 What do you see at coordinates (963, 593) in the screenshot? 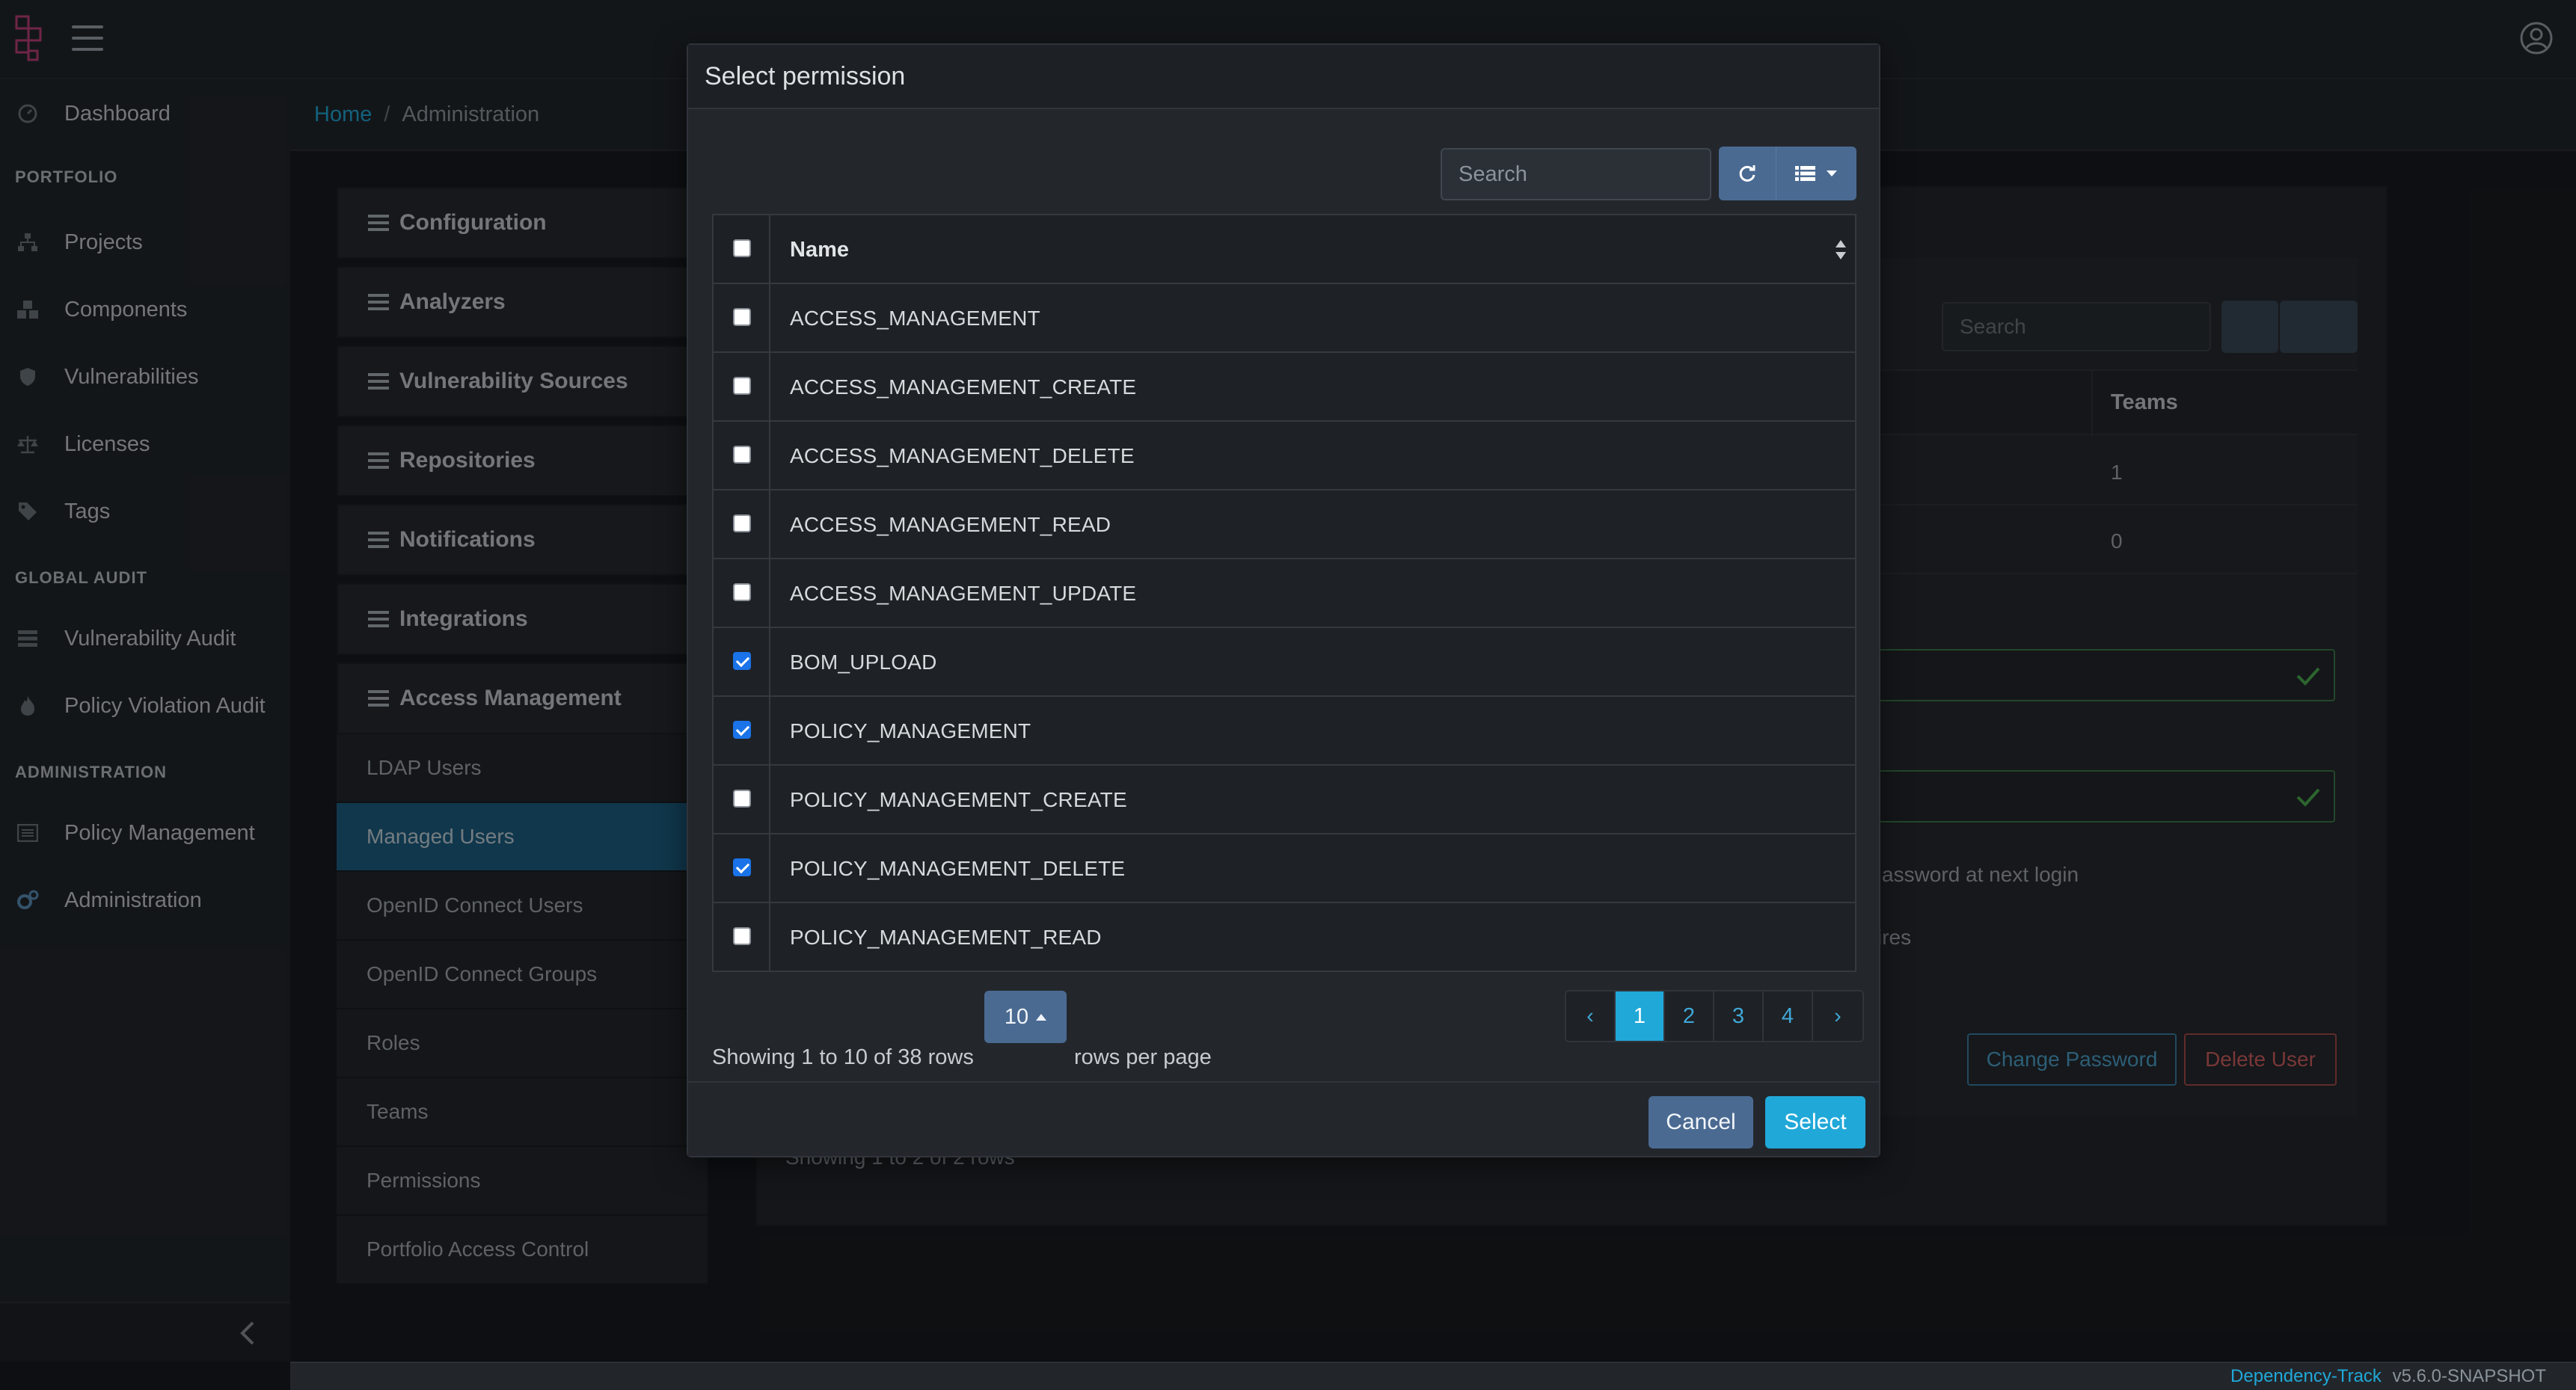
I see `permission-name: ACCESS_MANAGEMENT_UPDATE` at bounding box center [963, 593].